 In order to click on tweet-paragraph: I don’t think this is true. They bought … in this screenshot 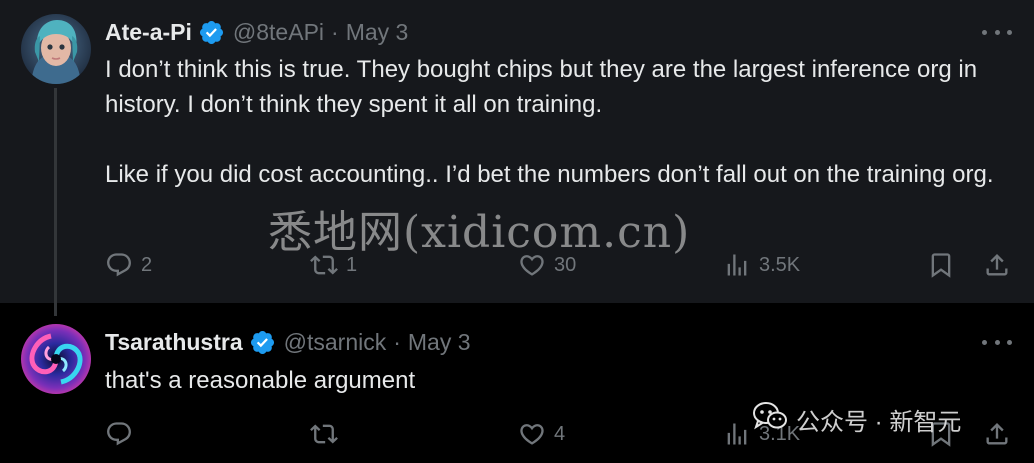, I will do `click(541, 87)`.